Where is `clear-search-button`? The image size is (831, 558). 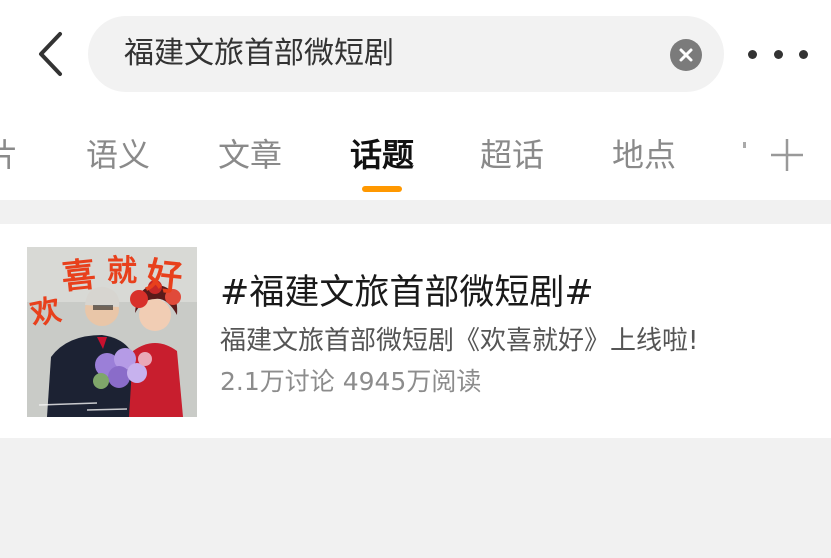
clear-search-button is located at coordinates (686, 55).